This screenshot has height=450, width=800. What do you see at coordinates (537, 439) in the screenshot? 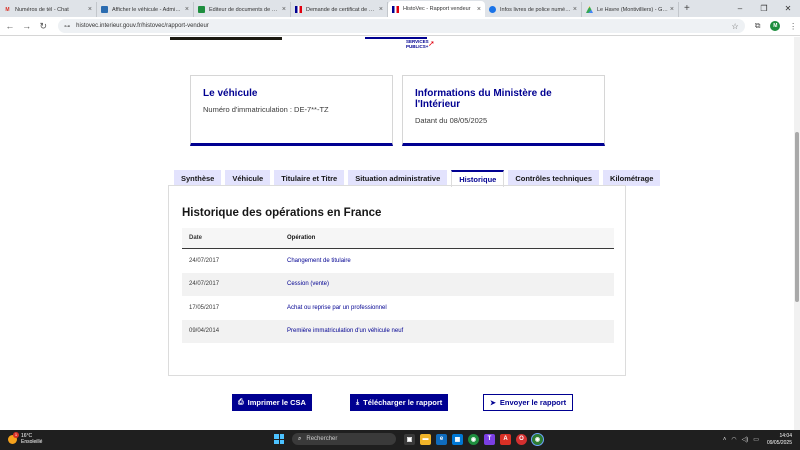
I see `chrome-active-icon: ◉` at bounding box center [537, 439].